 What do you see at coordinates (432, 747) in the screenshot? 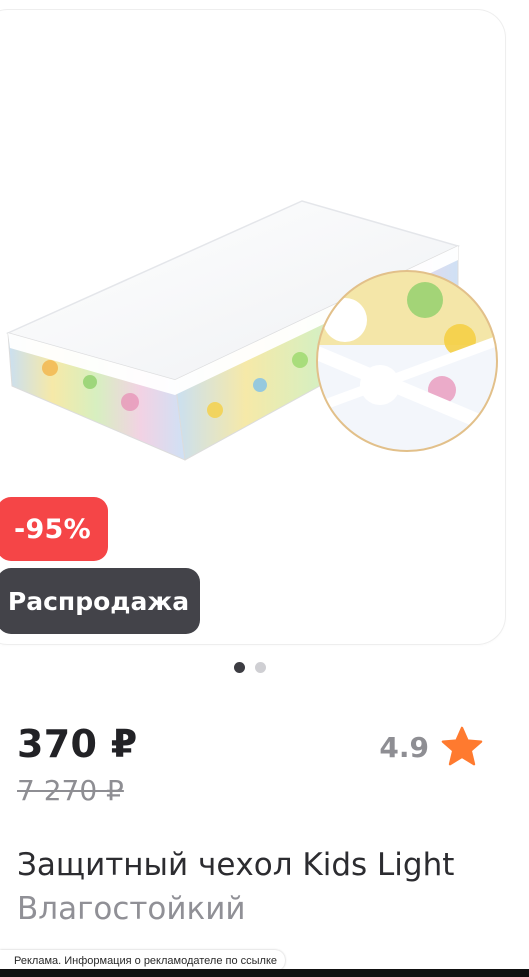
I see `rating: 4.9` at bounding box center [432, 747].